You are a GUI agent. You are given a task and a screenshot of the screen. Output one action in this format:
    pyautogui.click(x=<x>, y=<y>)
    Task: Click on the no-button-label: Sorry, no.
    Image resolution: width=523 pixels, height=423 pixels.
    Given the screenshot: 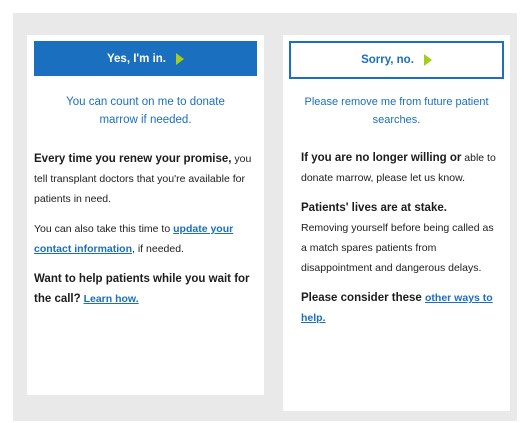 What is the action you would take?
    pyautogui.click(x=387, y=60)
    